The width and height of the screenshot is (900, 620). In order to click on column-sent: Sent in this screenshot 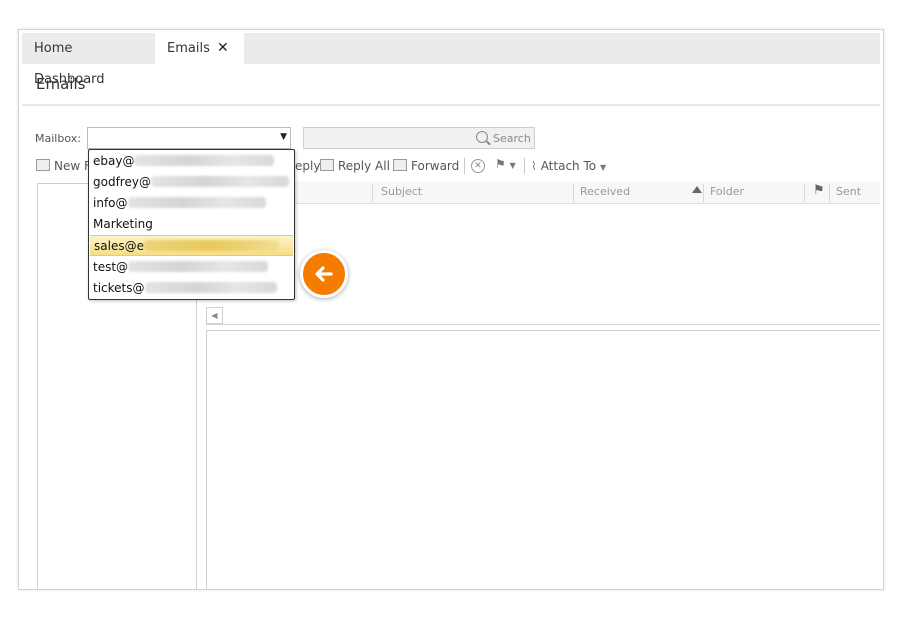, I will do `click(848, 191)`.